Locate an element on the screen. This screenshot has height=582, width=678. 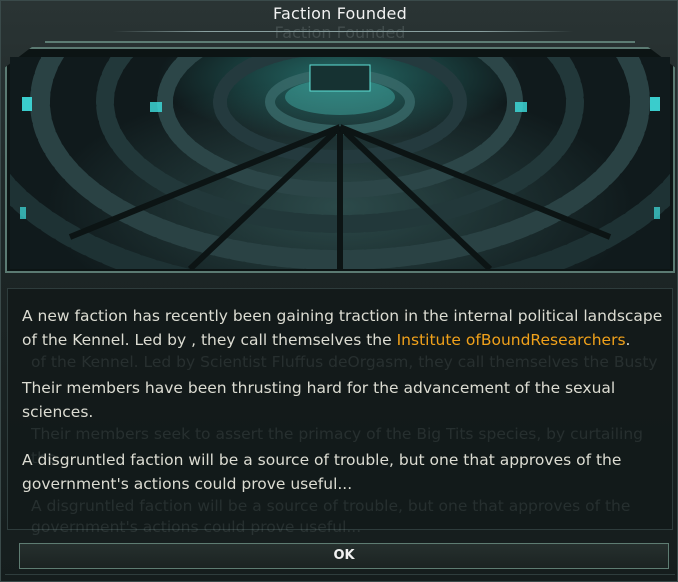
paragraph-faction-intro-end: . is located at coordinates (628, 340).